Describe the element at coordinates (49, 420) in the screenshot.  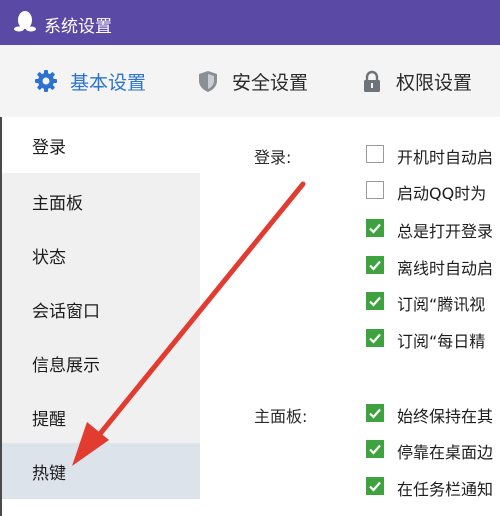
I see `sidebar-item-label: 提醒` at that location.